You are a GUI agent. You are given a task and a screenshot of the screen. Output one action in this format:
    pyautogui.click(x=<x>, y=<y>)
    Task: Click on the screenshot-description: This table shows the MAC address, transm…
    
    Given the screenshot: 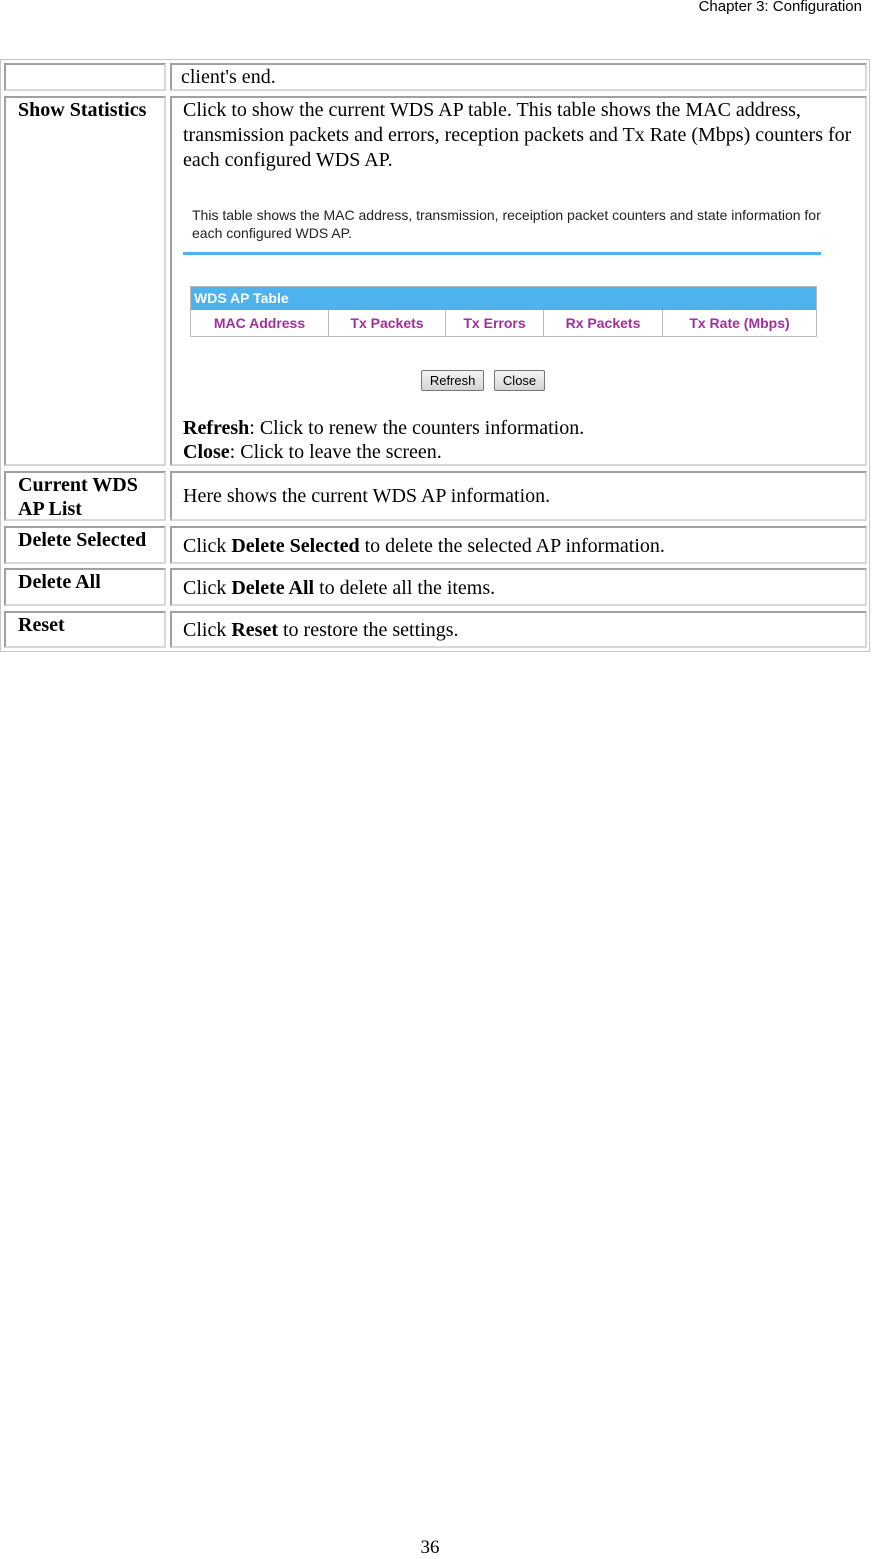 What is the action you would take?
    pyautogui.click(x=506, y=224)
    